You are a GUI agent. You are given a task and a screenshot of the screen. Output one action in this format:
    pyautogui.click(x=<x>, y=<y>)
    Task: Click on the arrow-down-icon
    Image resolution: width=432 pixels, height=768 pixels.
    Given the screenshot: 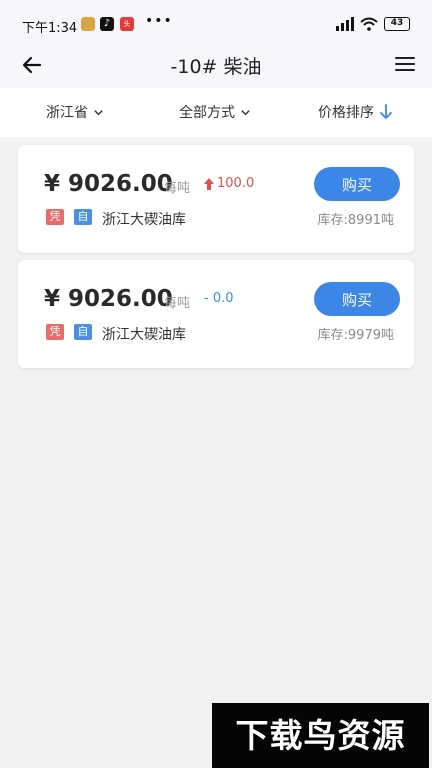 What is the action you would take?
    pyautogui.click(x=386, y=111)
    